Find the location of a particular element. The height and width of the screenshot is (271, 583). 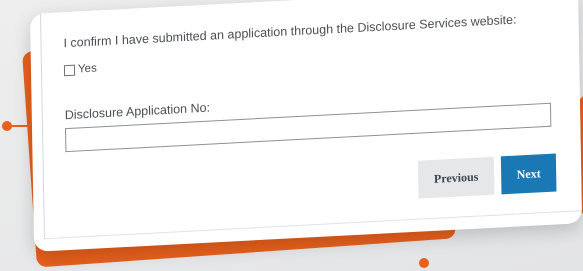

yes-checkbox is located at coordinates (69, 70).